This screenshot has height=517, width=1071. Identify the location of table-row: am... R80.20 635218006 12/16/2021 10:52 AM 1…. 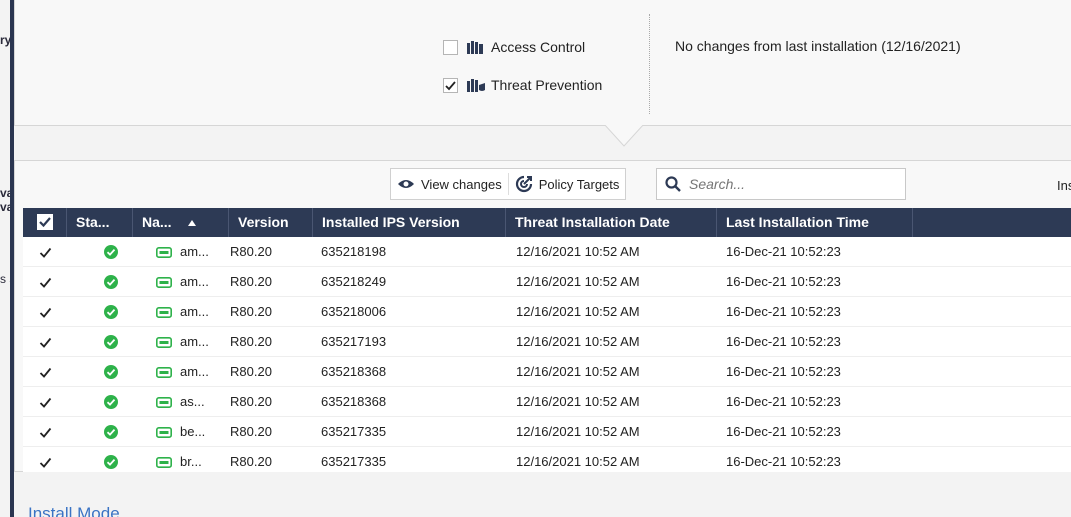
(547, 312).